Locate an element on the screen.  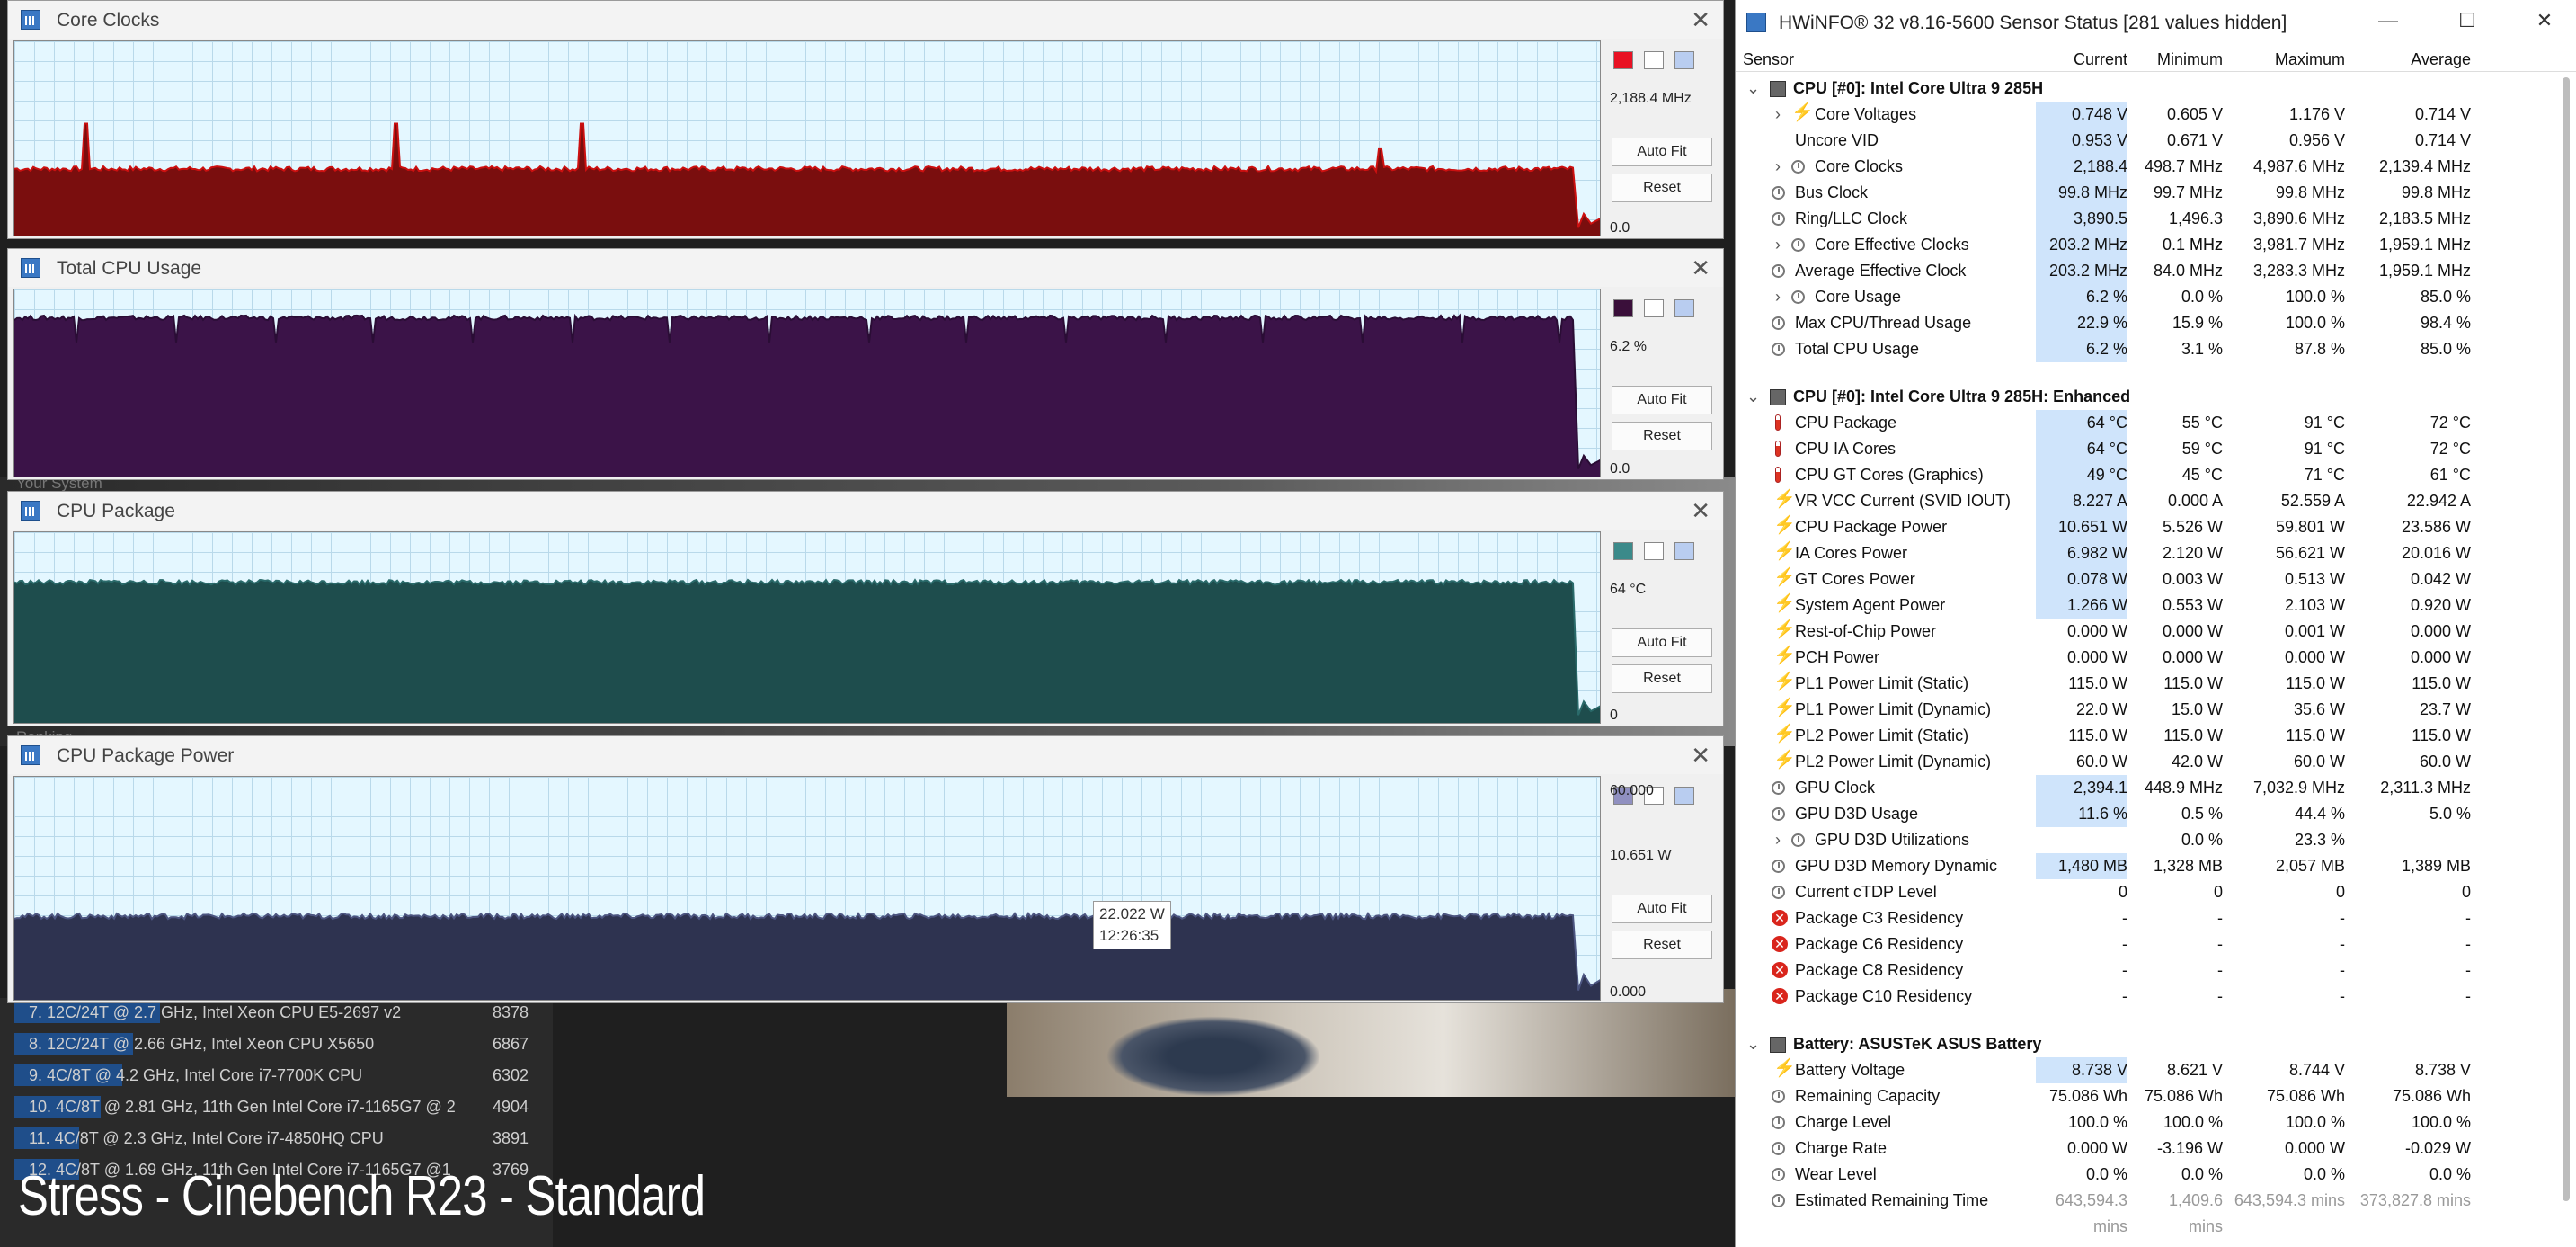
sensor-row: ✕ Package C3 Residency - - - - is located at coordinates (2145, 918).